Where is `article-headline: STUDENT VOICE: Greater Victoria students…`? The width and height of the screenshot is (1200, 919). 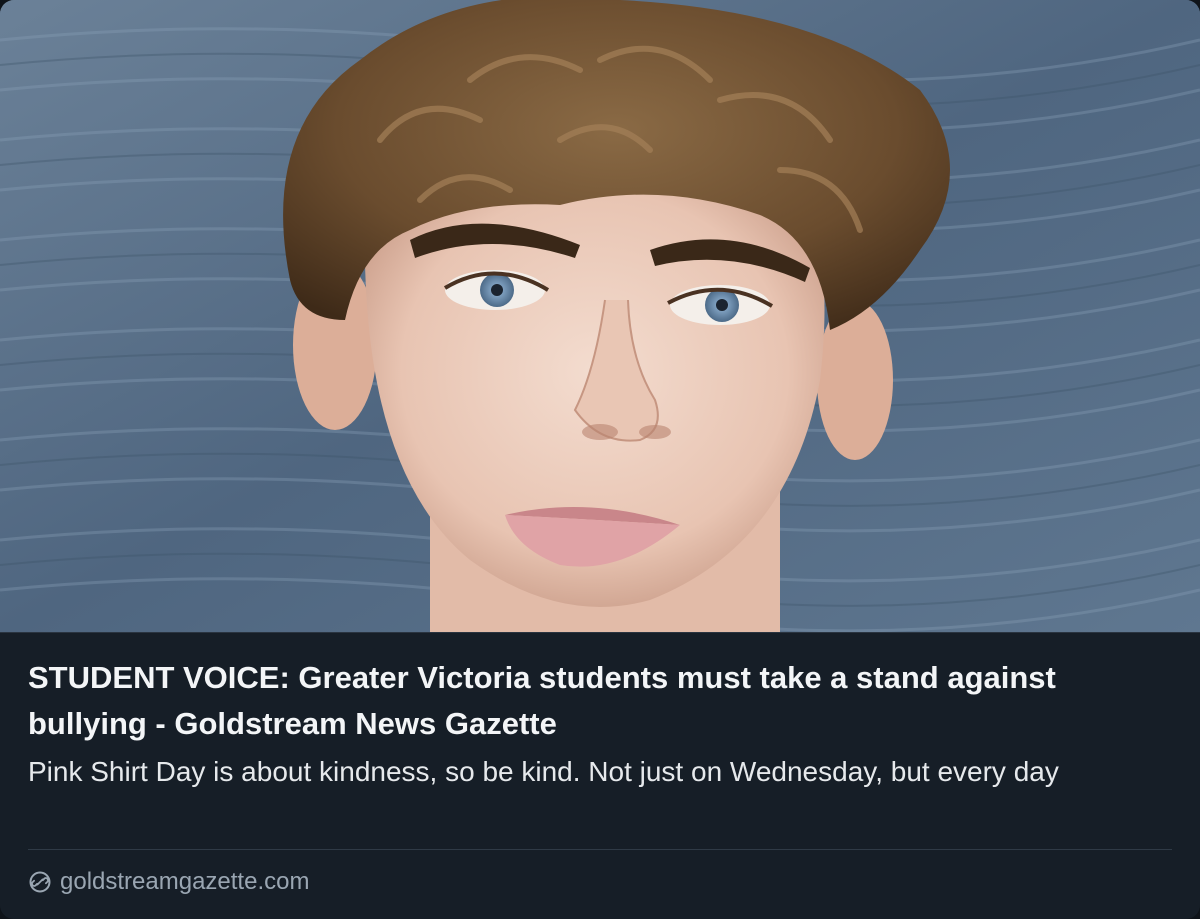 article-headline: STUDENT VOICE: Greater Victoria students… is located at coordinates (593, 701).